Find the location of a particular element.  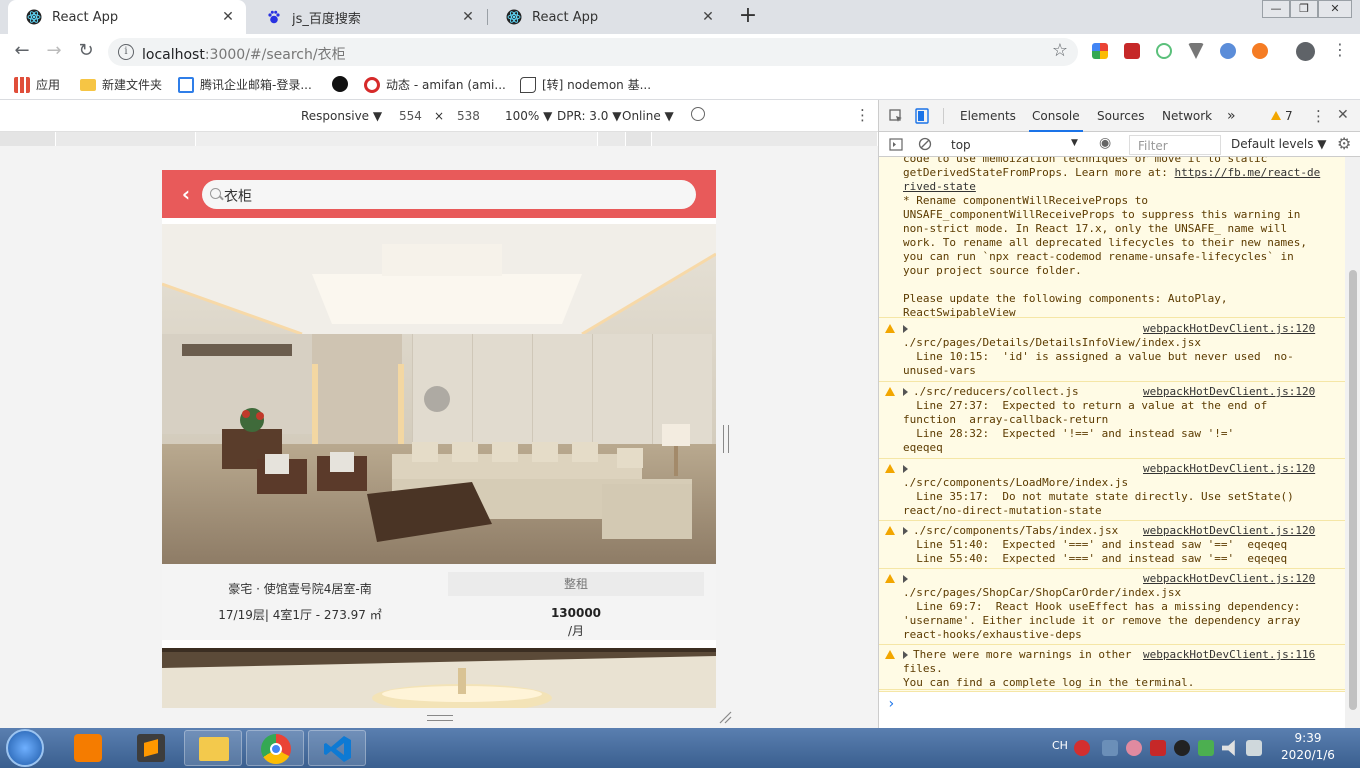

context-select: top ▼ is located at coordinates (1014, 145).